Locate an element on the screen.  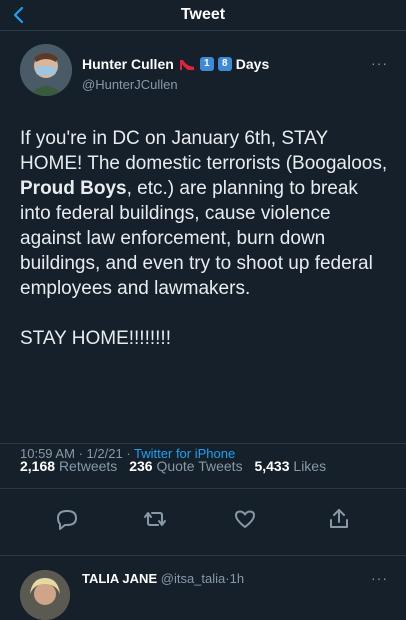
heart-icon is located at coordinates (245, 519).